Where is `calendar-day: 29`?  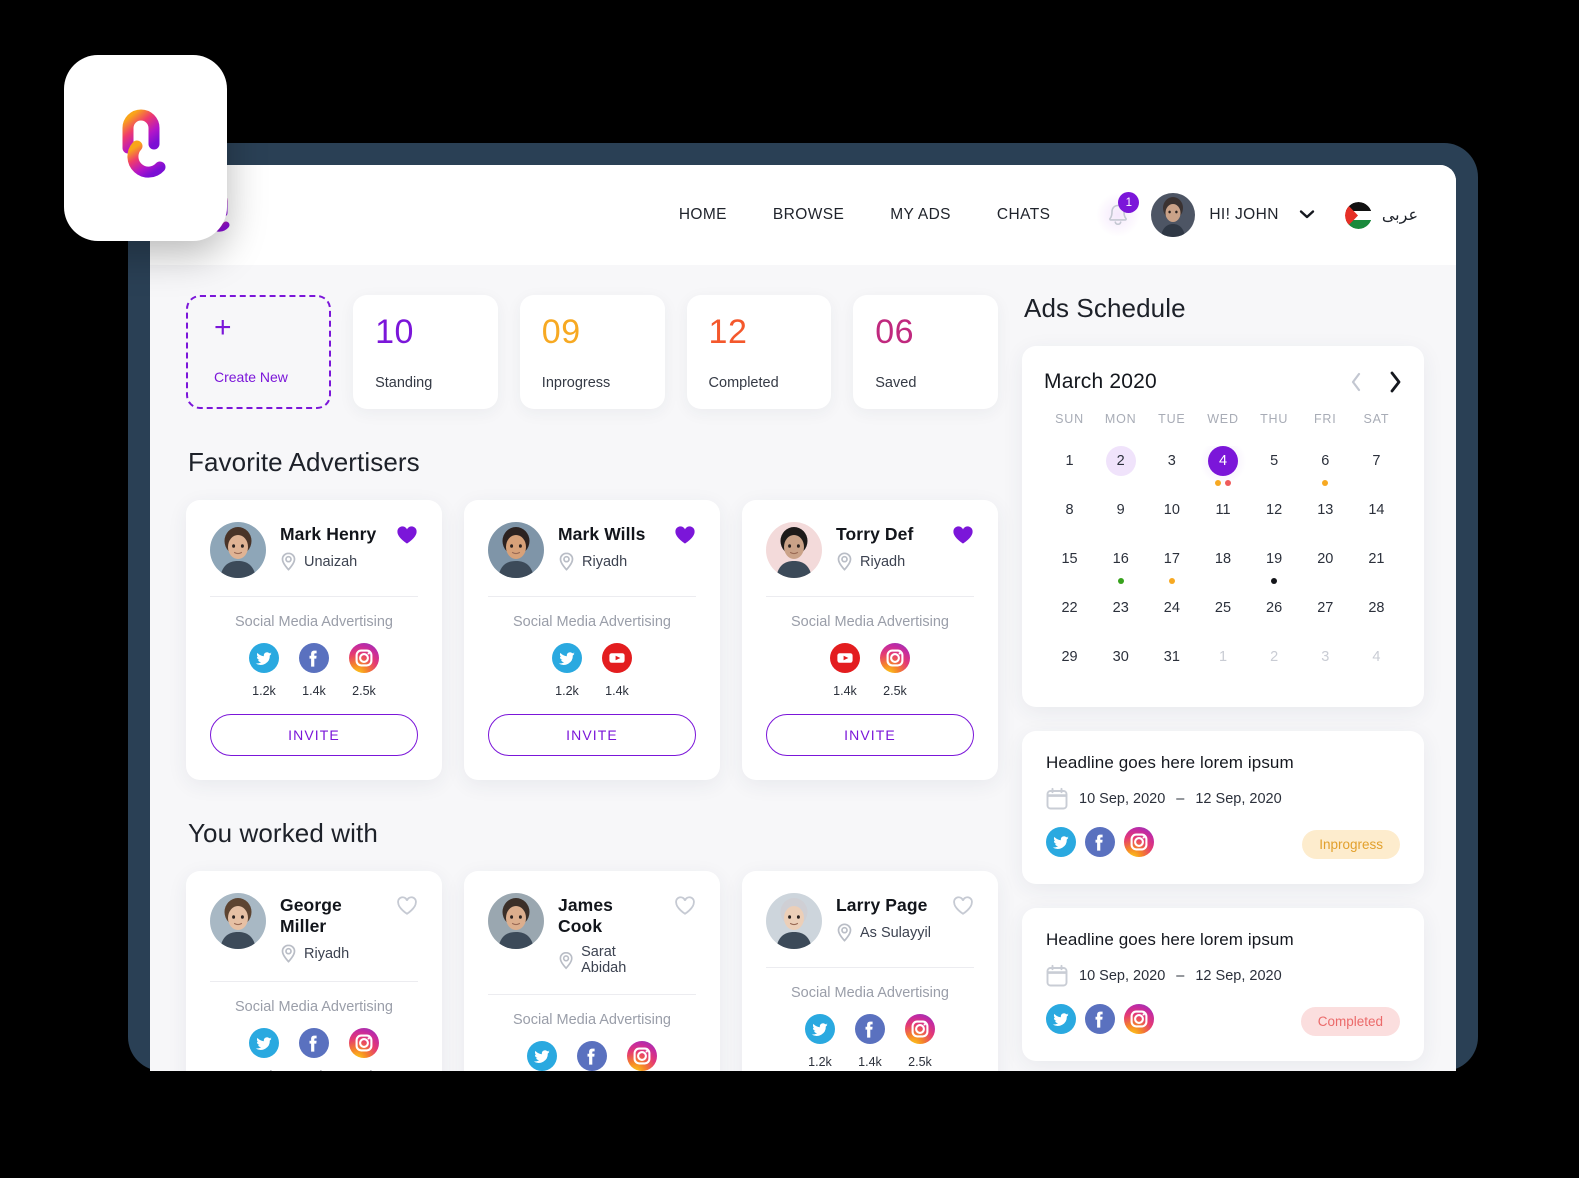
calendar-day: 29 is located at coordinates (1069, 663).